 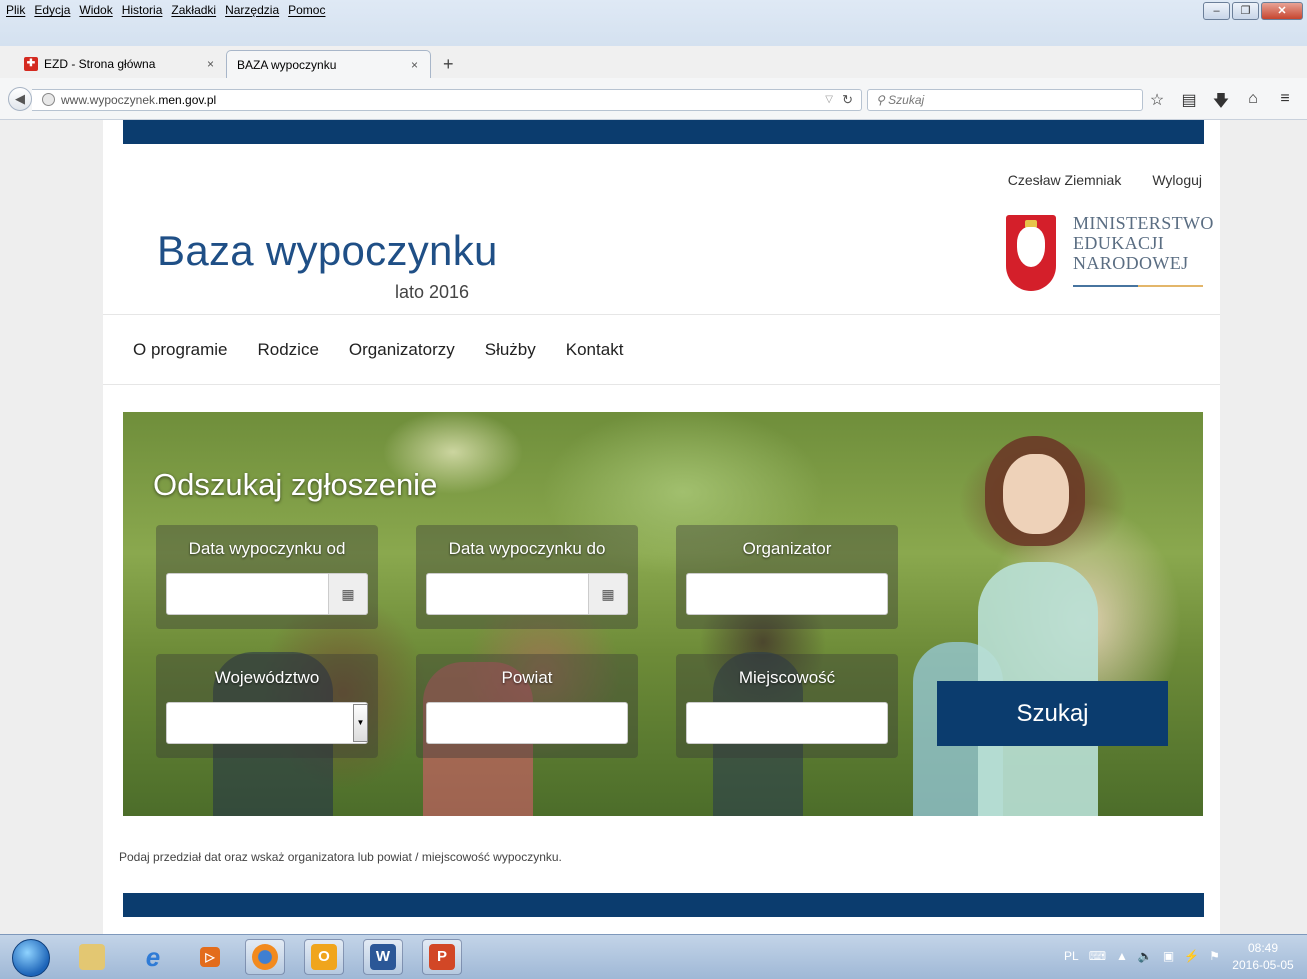 I want to click on date-from-group: Data wypoczynku od ▦, so click(x=267, y=577).